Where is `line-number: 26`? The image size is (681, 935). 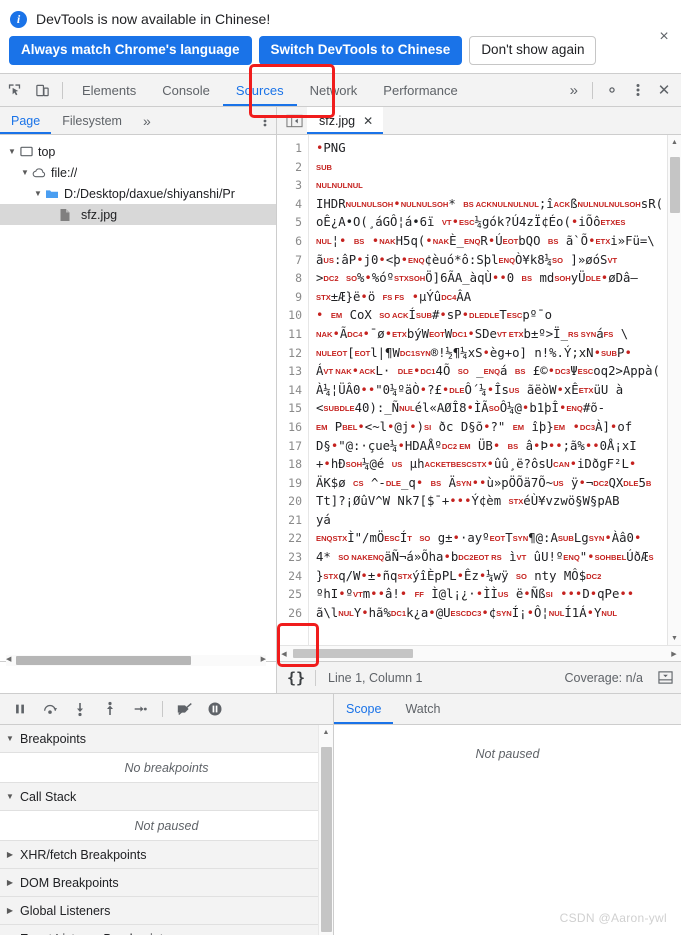
line-number: 26 is located at coordinates (289, 613).